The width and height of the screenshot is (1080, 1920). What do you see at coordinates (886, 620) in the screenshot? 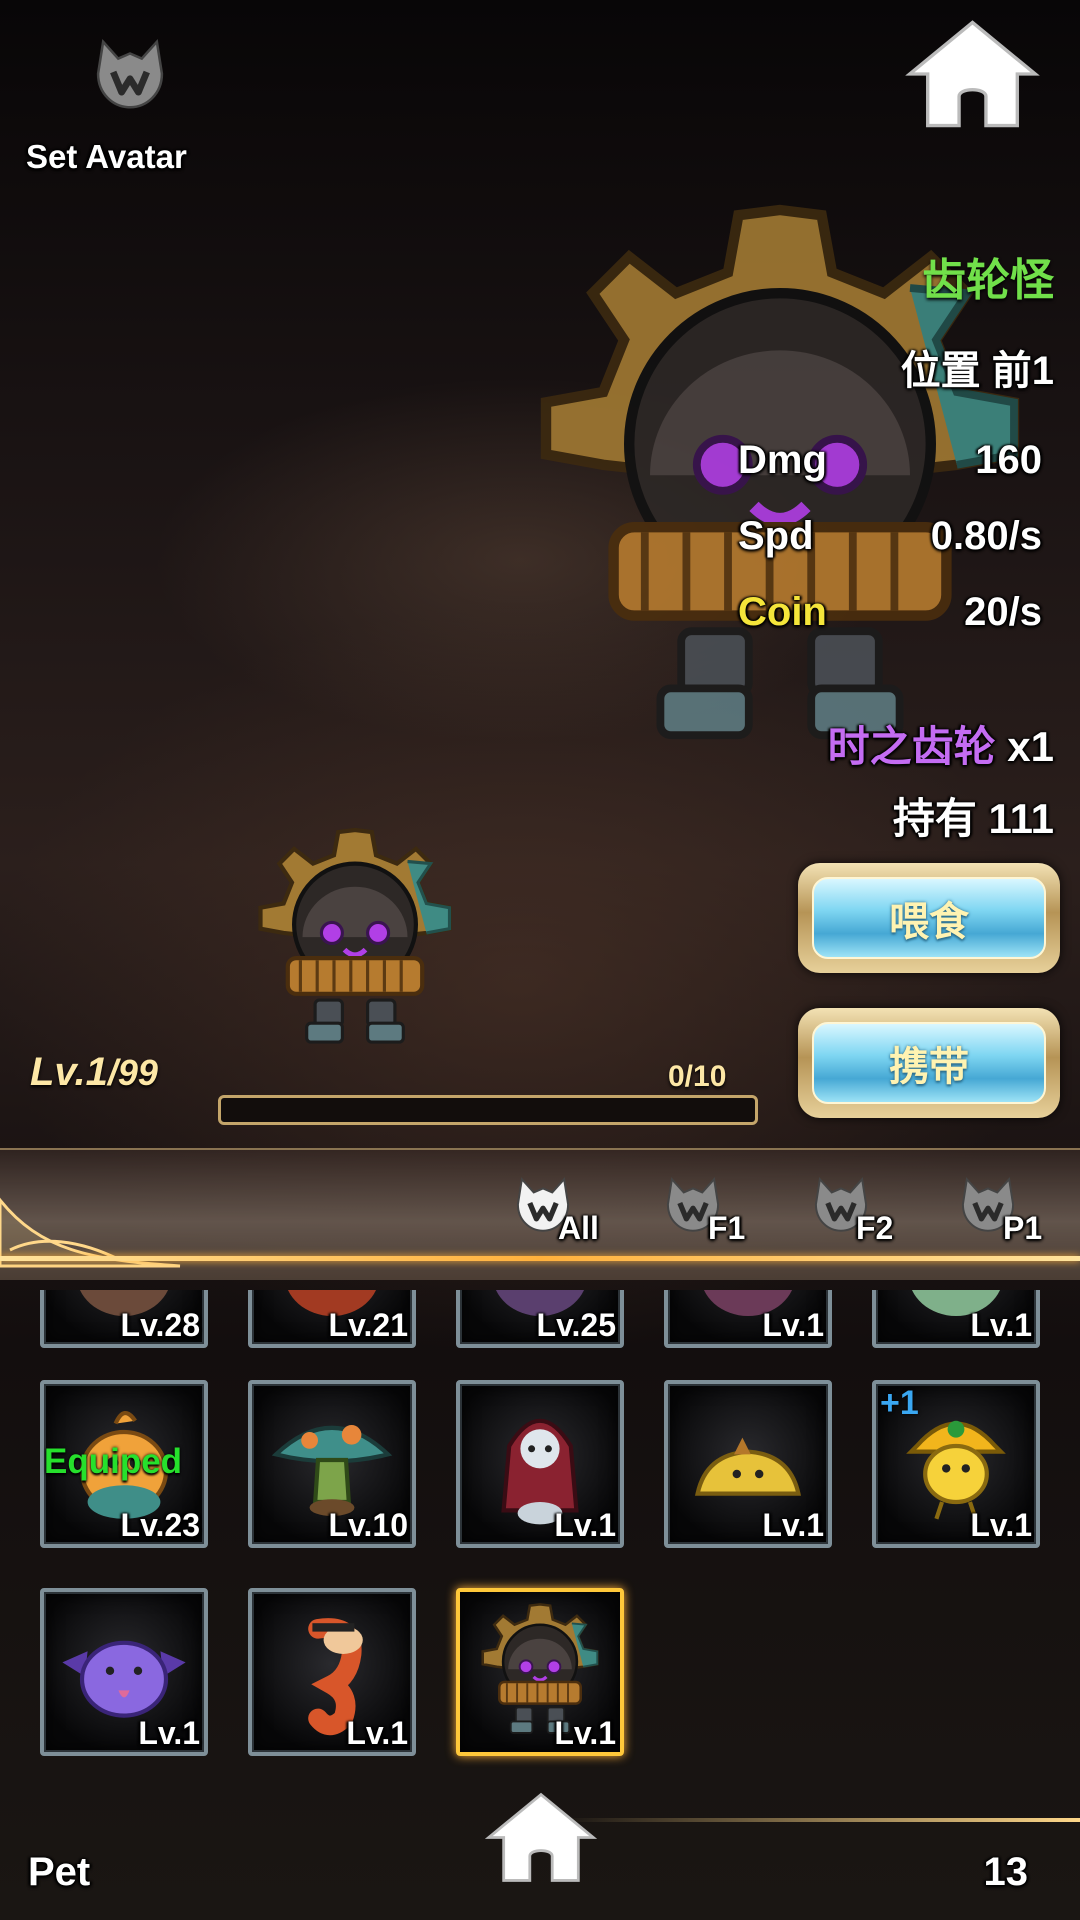
I see `stat-coin-row: Coin 20/s` at bounding box center [886, 620].